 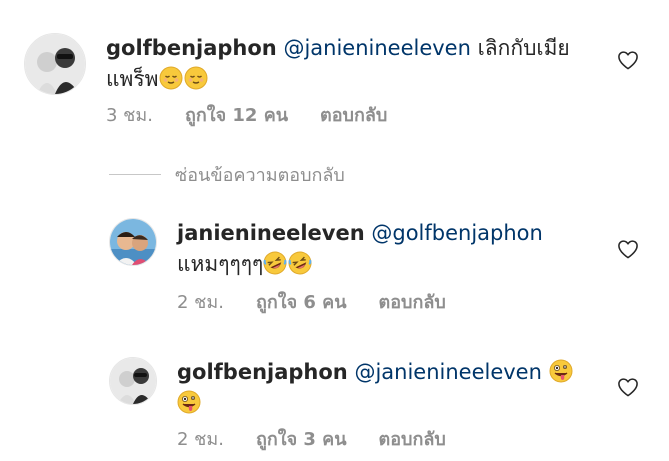 What do you see at coordinates (392, 249) in the screenshot?
I see `comment-text: janienineeleven @golfbenjaphon แหมๆๆๆๆ` at bounding box center [392, 249].